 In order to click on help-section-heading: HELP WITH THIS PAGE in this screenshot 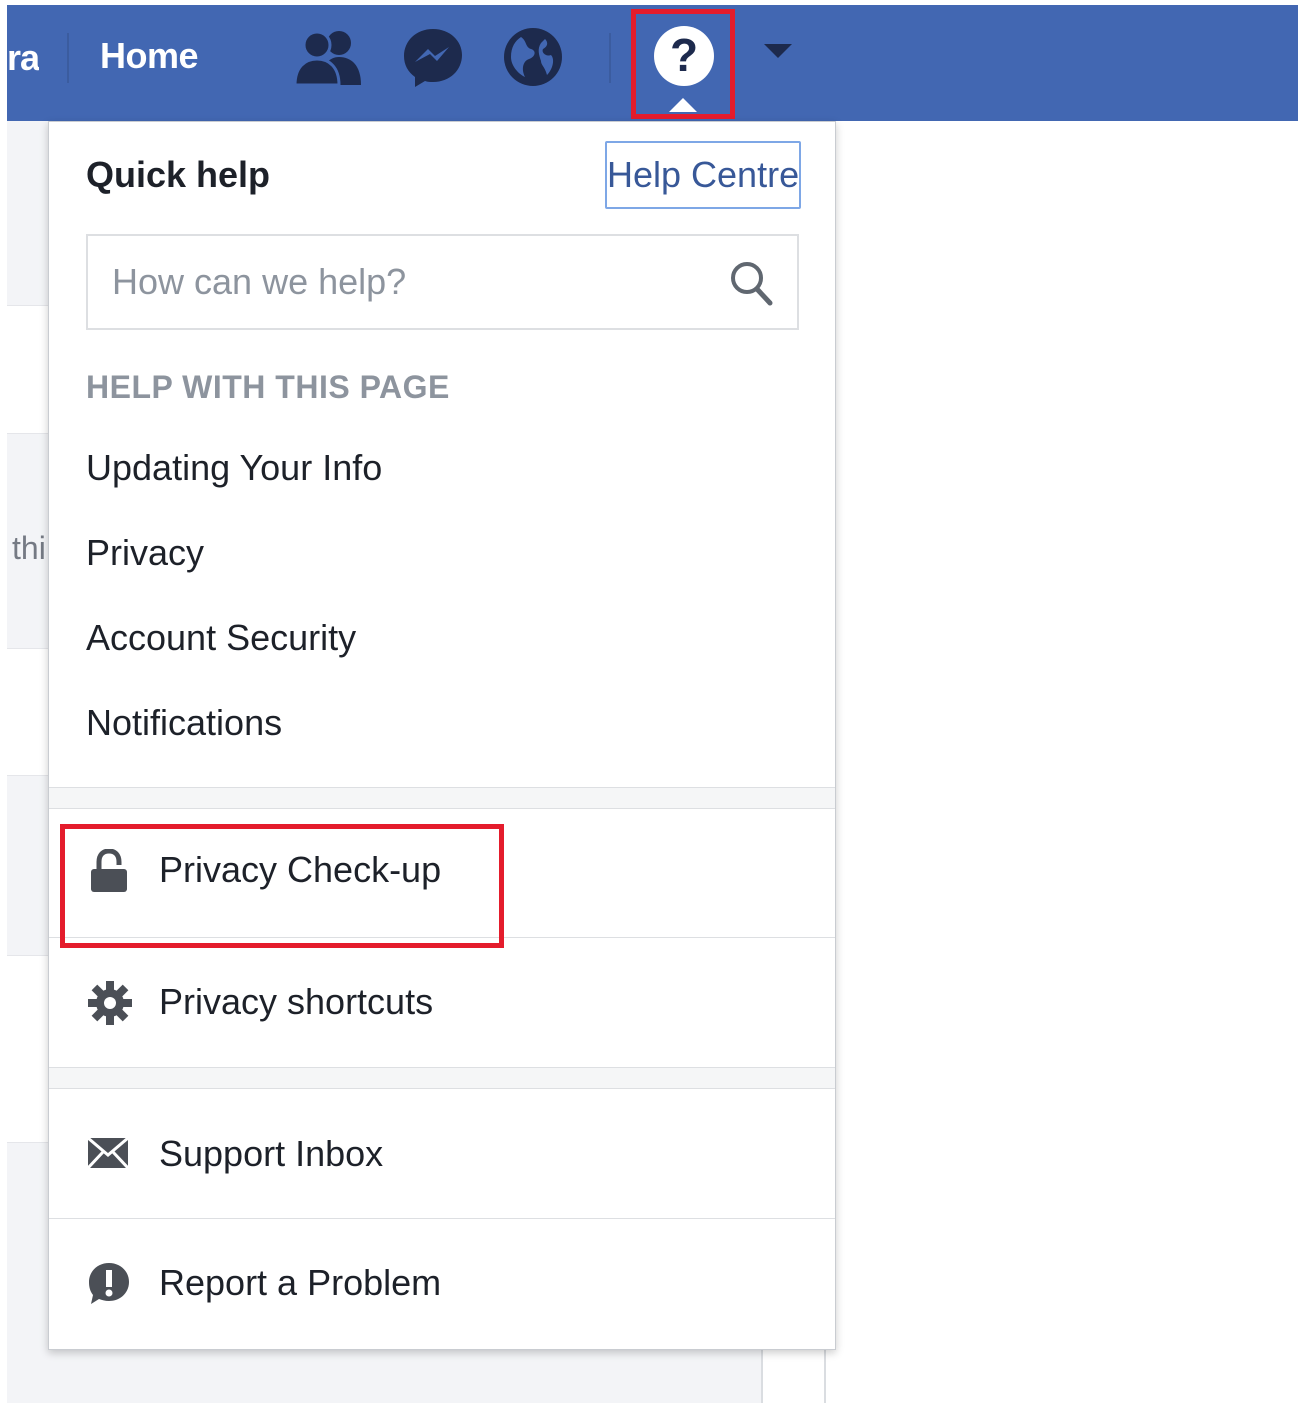, I will do `click(268, 387)`.